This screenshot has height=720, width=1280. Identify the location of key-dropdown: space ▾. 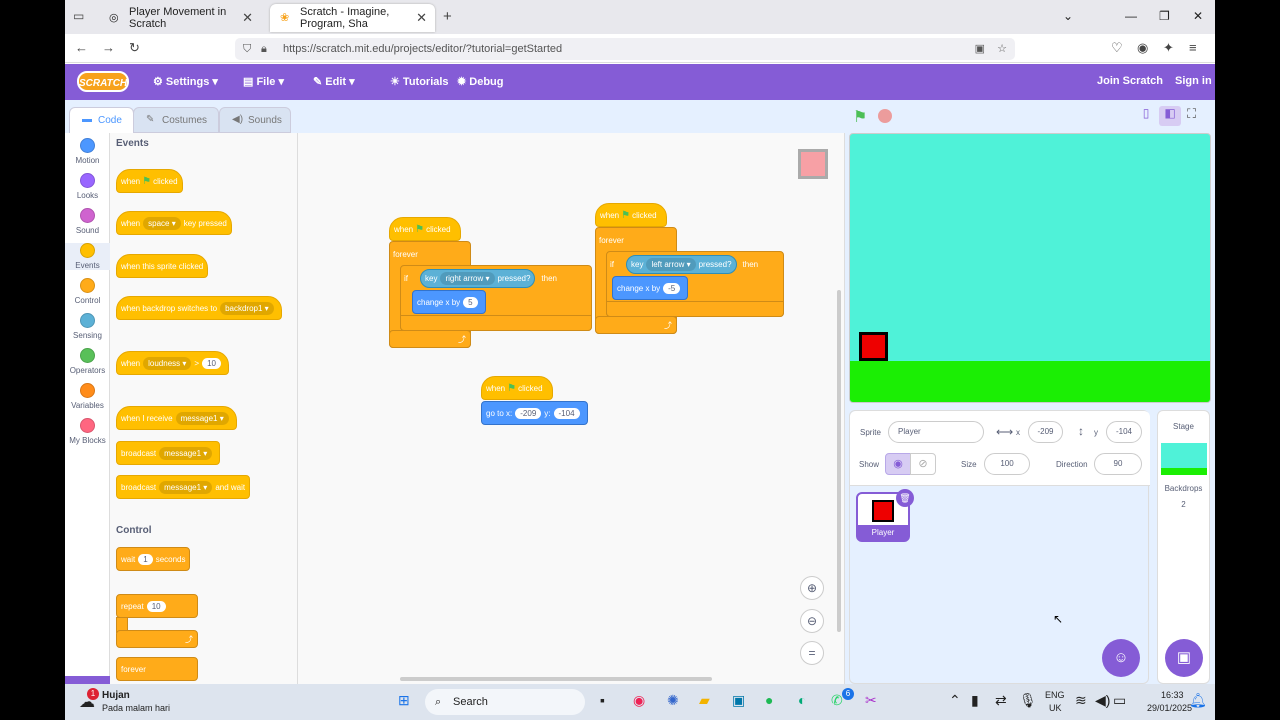
(162, 223).